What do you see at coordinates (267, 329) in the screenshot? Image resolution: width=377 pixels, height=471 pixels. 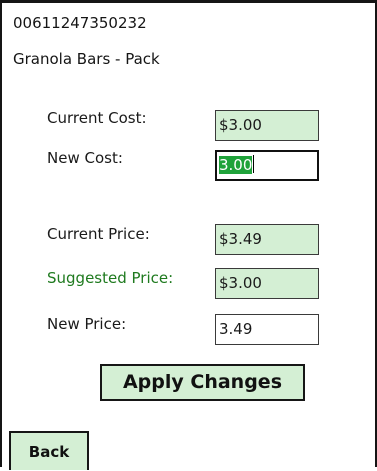 I see `new-price-input: 3.49` at bounding box center [267, 329].